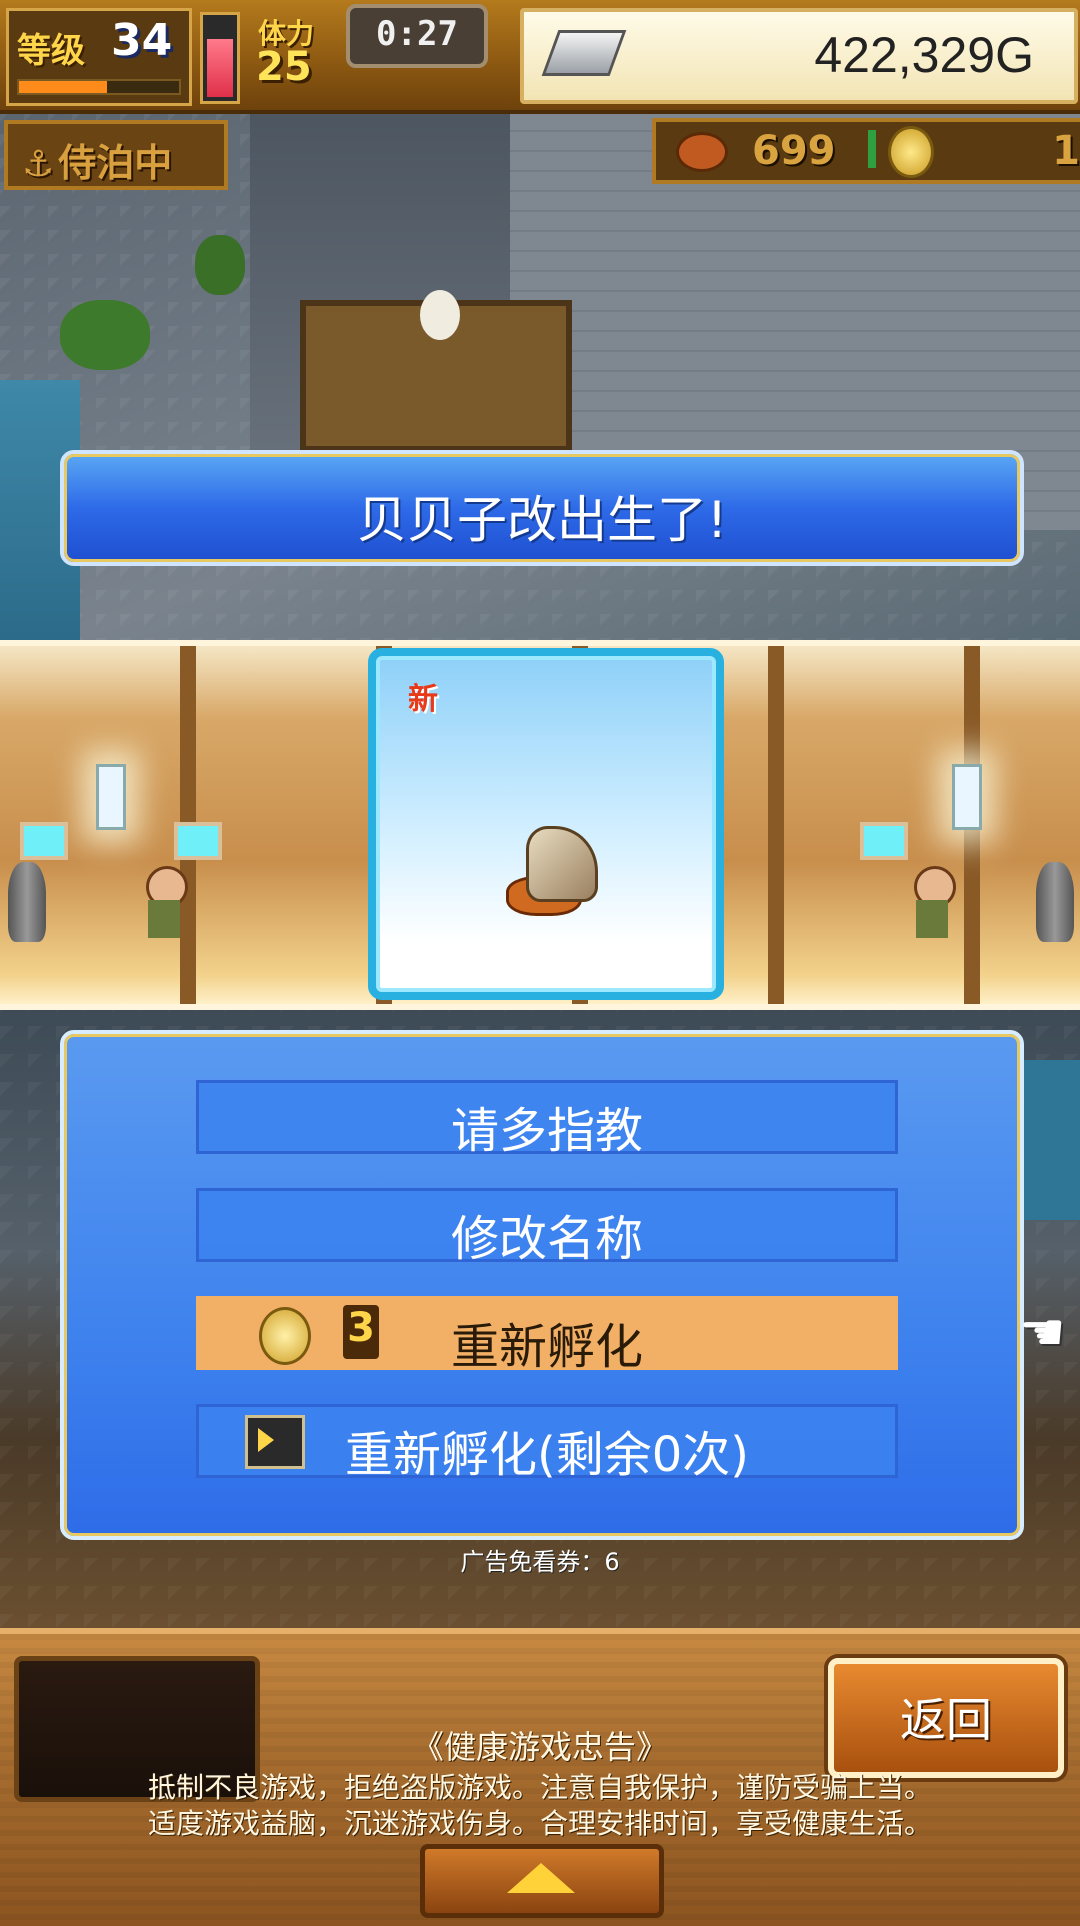 This screenshot has height=1926, width=1080. I want to click on timer: 0:27, so click(417, 36).